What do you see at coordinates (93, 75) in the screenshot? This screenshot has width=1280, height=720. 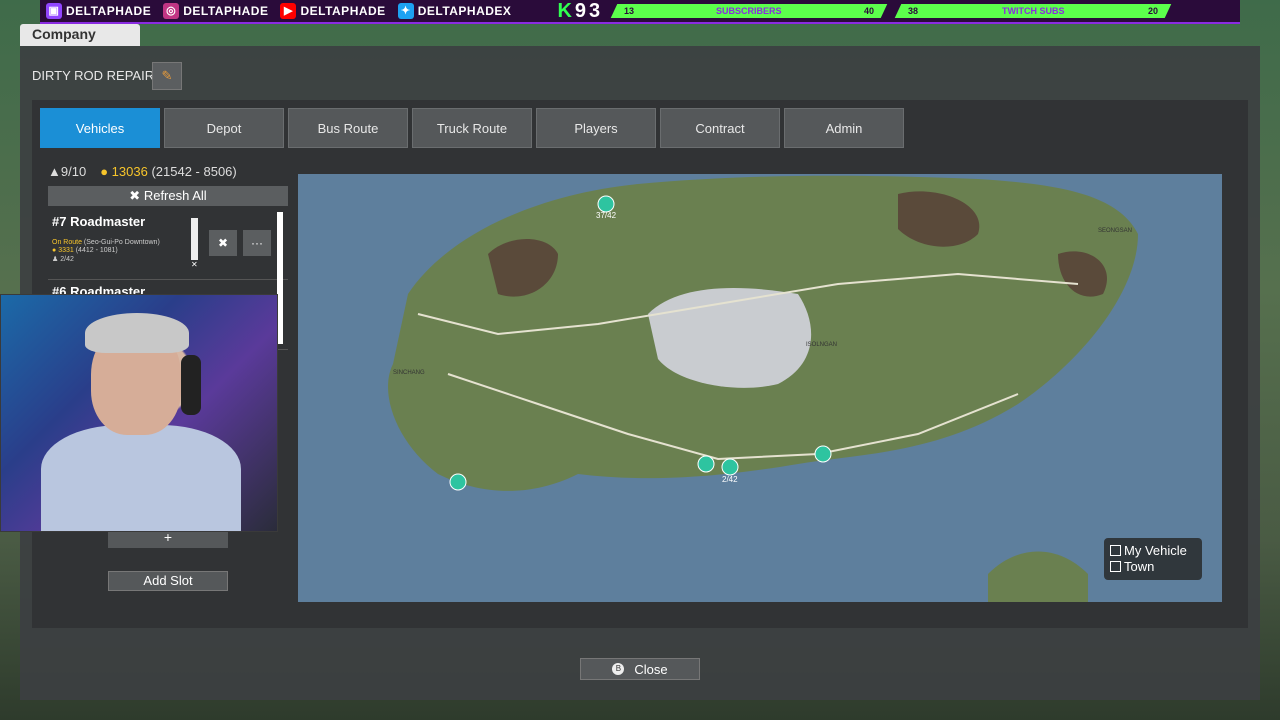 I see `company-name: DIRTY ROD REPAIR` at bounding box center [93, 75].